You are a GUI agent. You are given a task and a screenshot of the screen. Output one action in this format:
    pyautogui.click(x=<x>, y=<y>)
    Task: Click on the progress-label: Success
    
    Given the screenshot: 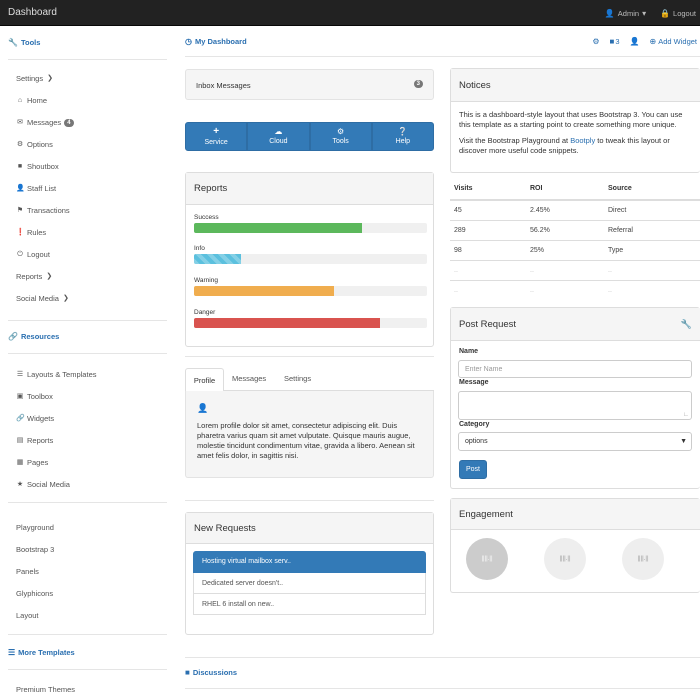 What is the action you would take?
    pyautogui.click(x=206, y=217)
    